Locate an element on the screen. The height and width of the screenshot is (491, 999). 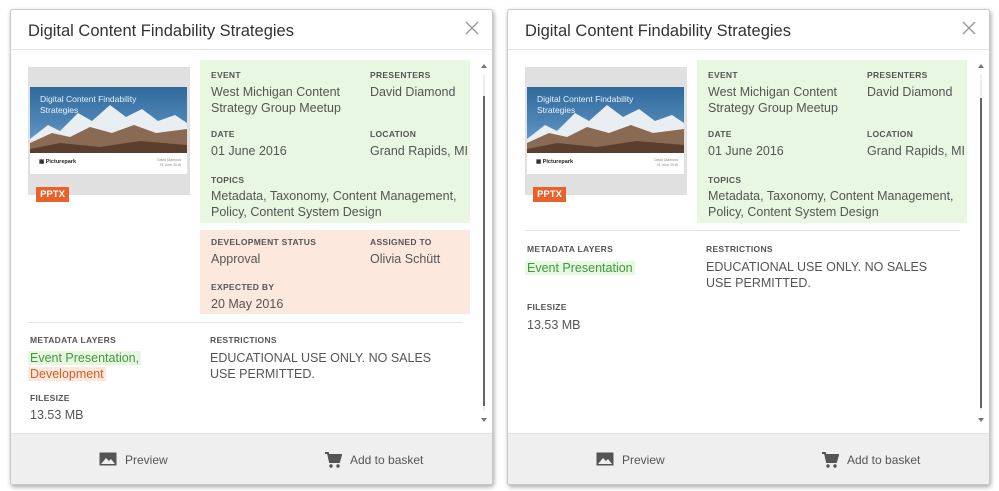
metadata-layer-tag-development: Development is located at coordinates (67, 374).